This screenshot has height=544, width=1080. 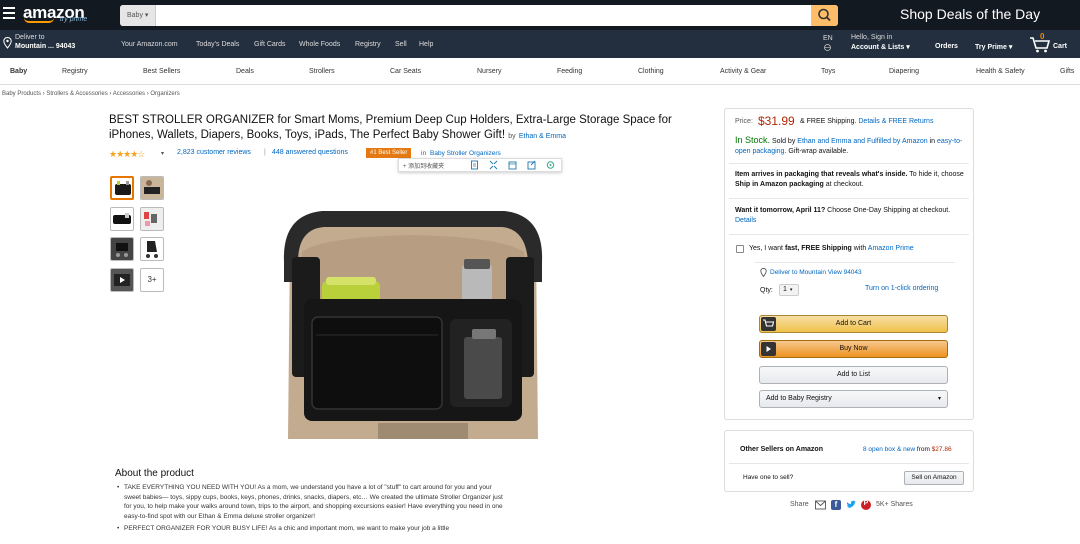 I want to click on seller-link: Ethan and Emma, so click(x=824, y=141).